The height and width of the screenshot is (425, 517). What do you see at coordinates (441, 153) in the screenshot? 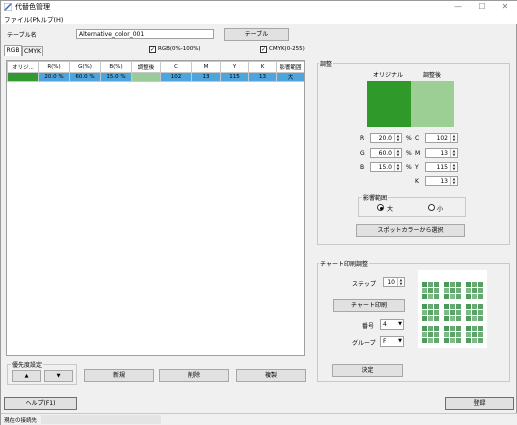
I see `m-spinner: 13 ▲ ▼` at bounding box center [441, 153].